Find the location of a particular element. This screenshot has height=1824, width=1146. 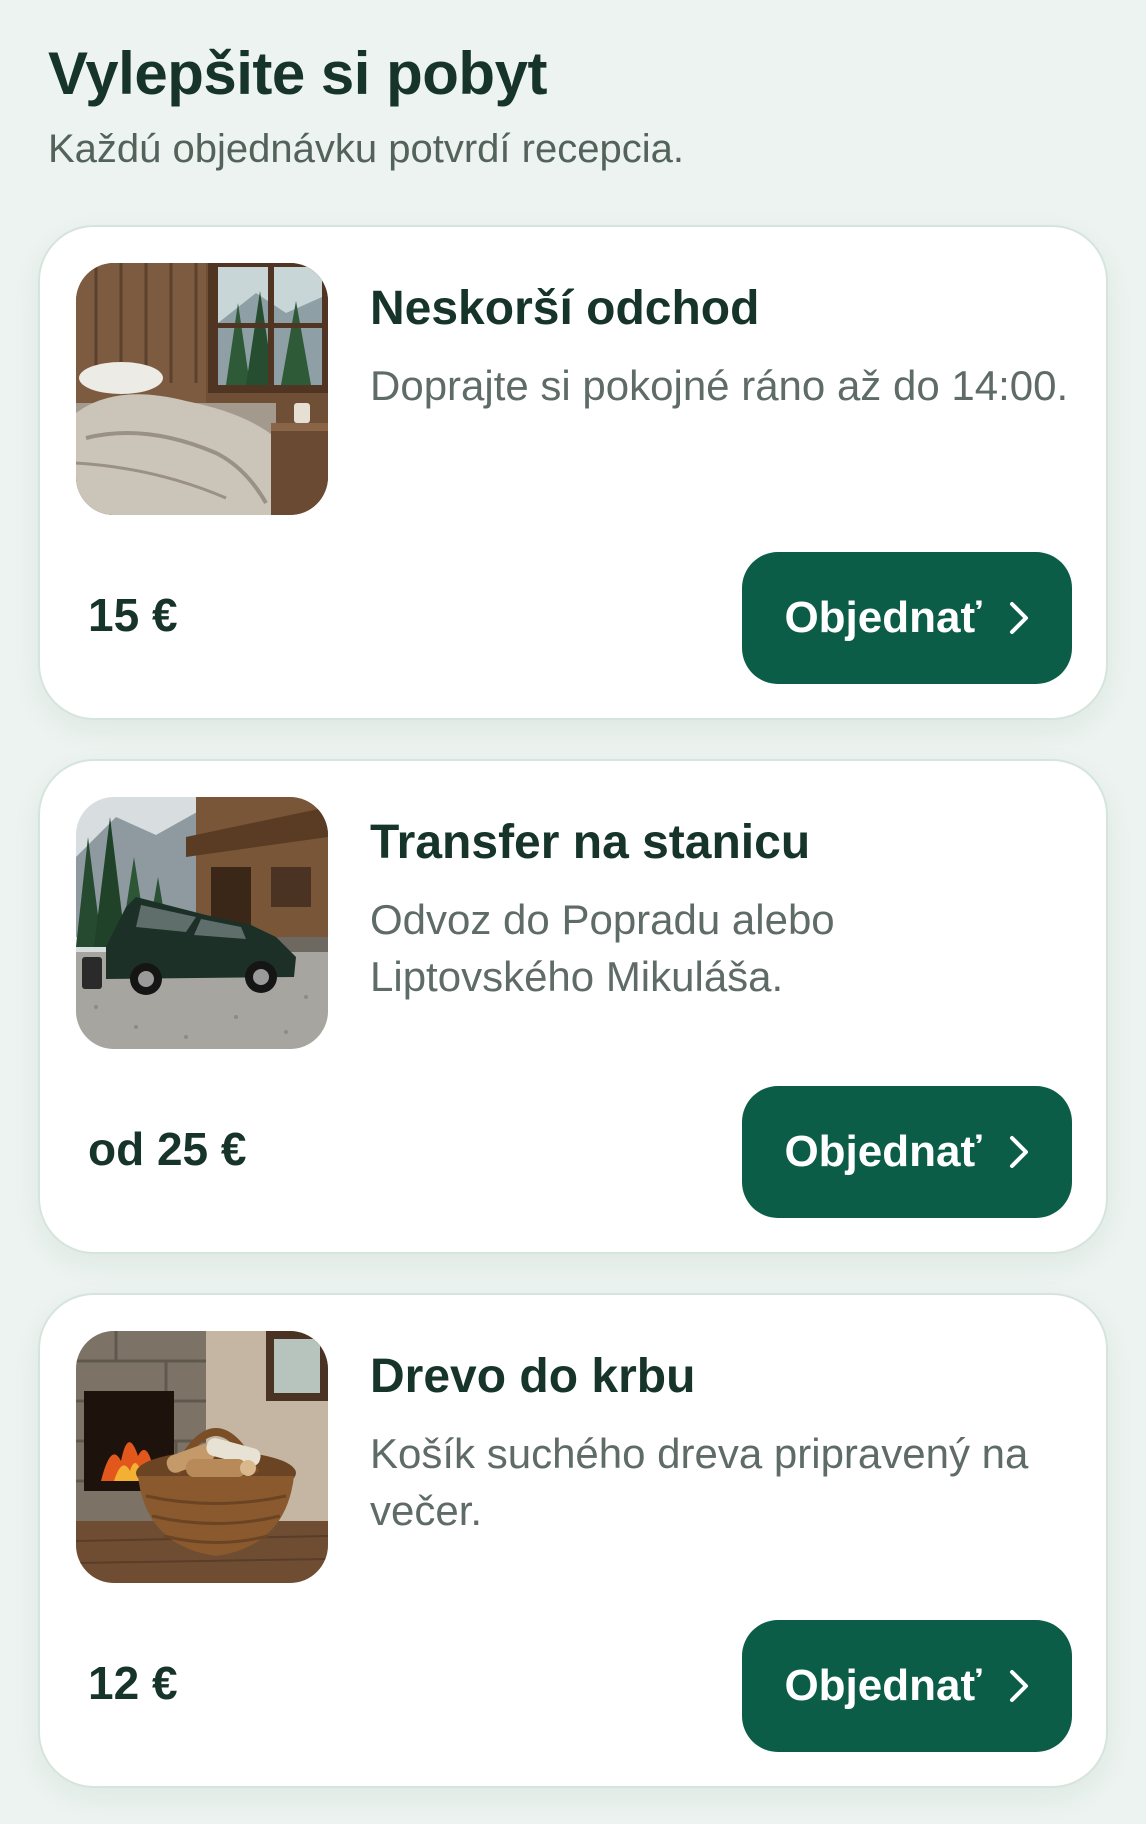

card-image-car is located at coordinates (202, 923).